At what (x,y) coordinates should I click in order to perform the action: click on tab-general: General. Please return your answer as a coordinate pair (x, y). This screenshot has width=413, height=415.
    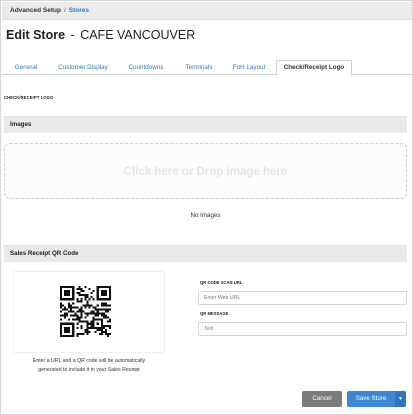
    Looking at the image, I should click on (26, 67).